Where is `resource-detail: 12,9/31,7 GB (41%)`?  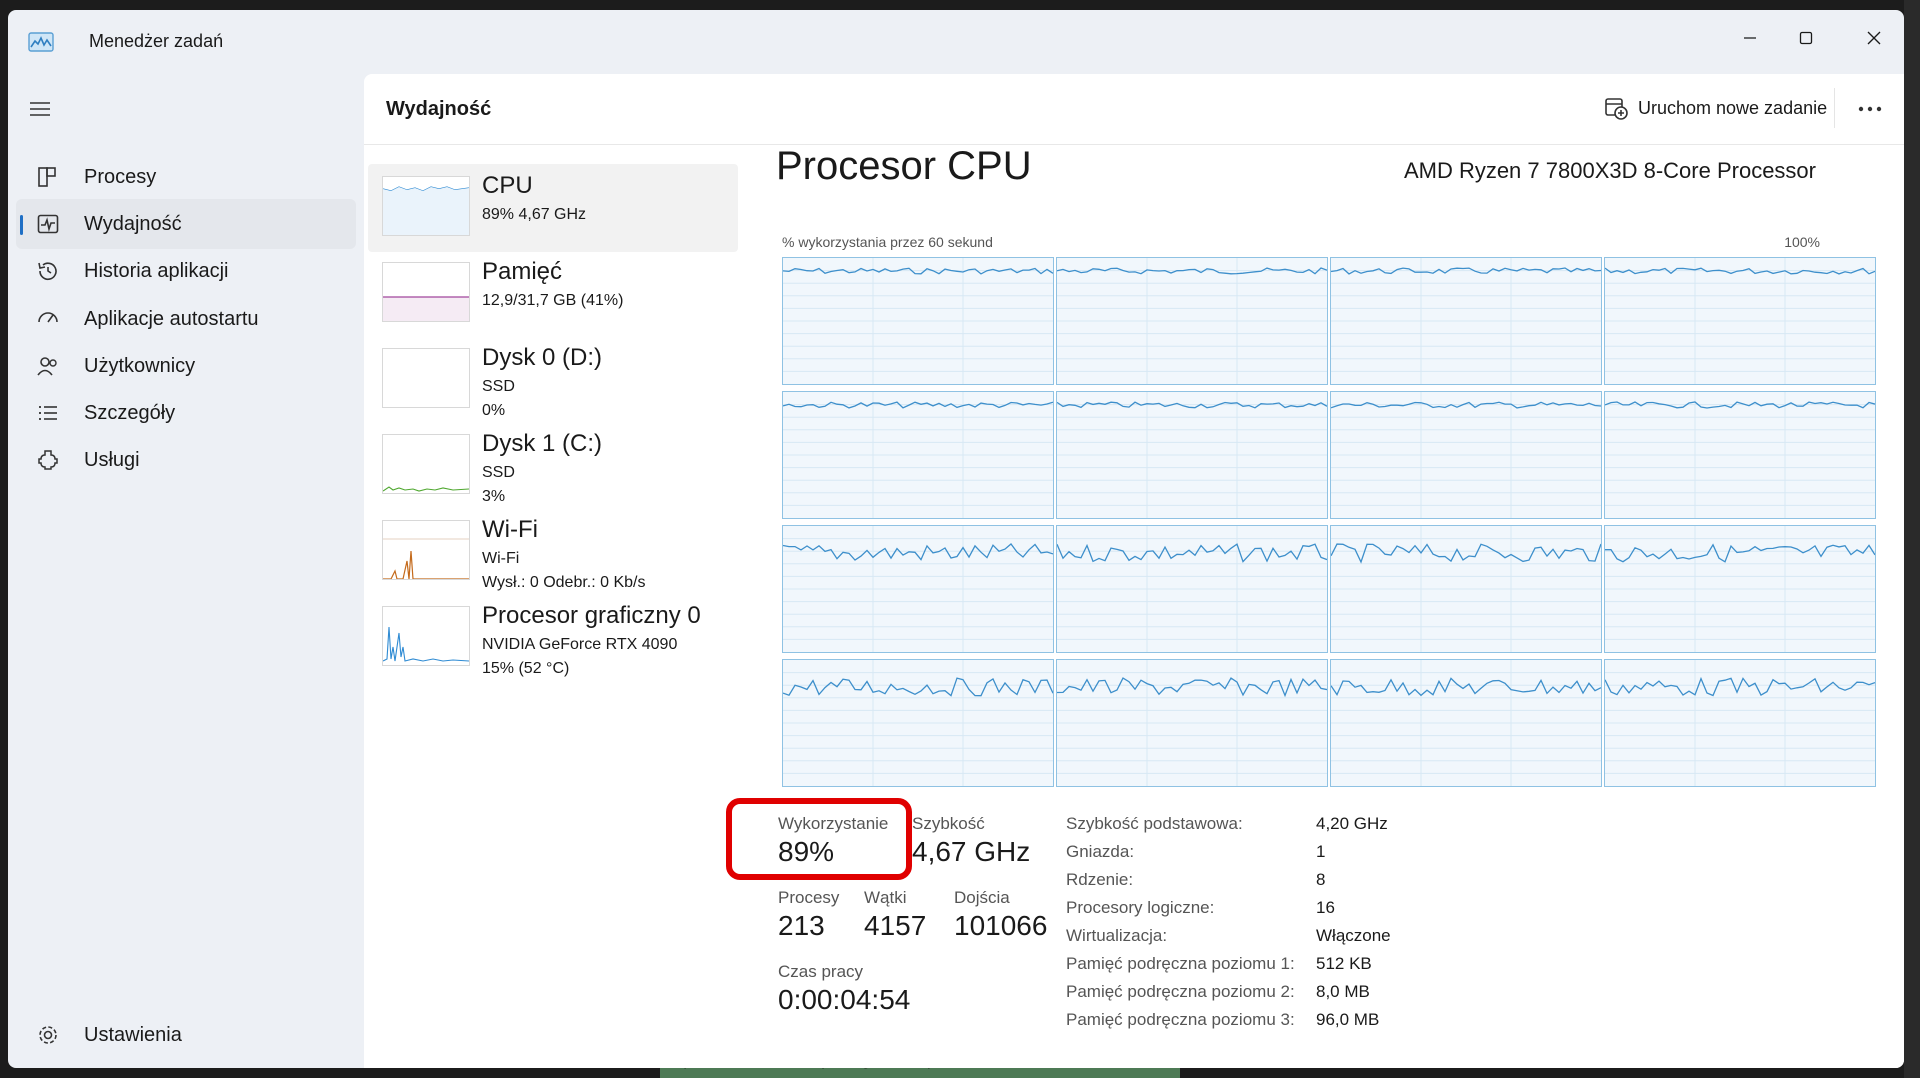
resource-detail: 12,9/31,7 GB (41%) is located at coordinates (553, 300).